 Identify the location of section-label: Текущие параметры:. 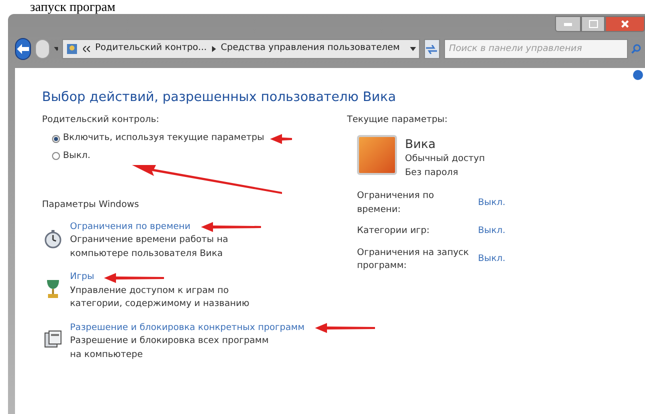
(398, 120).